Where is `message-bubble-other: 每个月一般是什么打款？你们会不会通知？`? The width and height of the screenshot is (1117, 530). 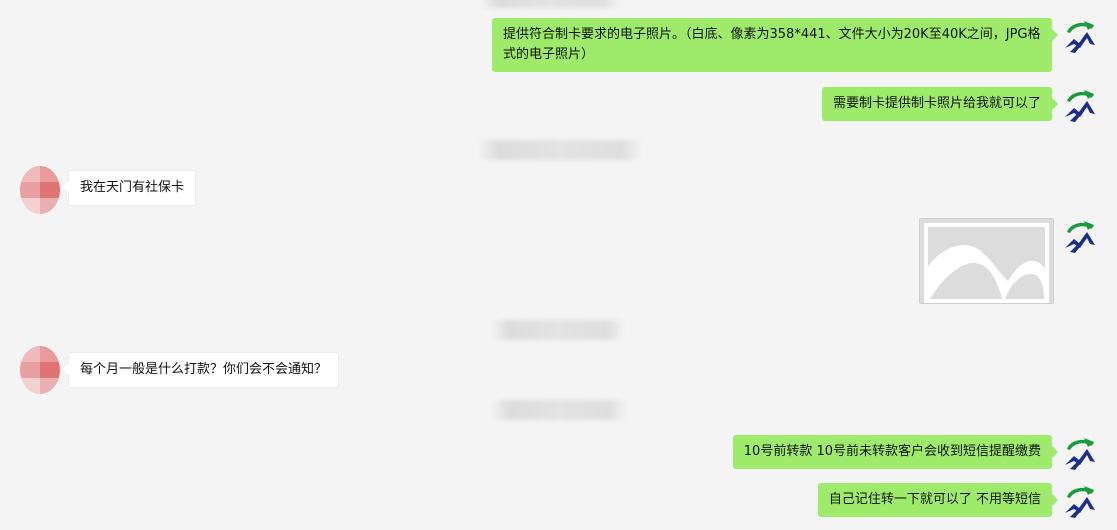
message-bubble-other: 每个月一般是什么打款？你们会不会通知？ is located at coordinates (201, 370).